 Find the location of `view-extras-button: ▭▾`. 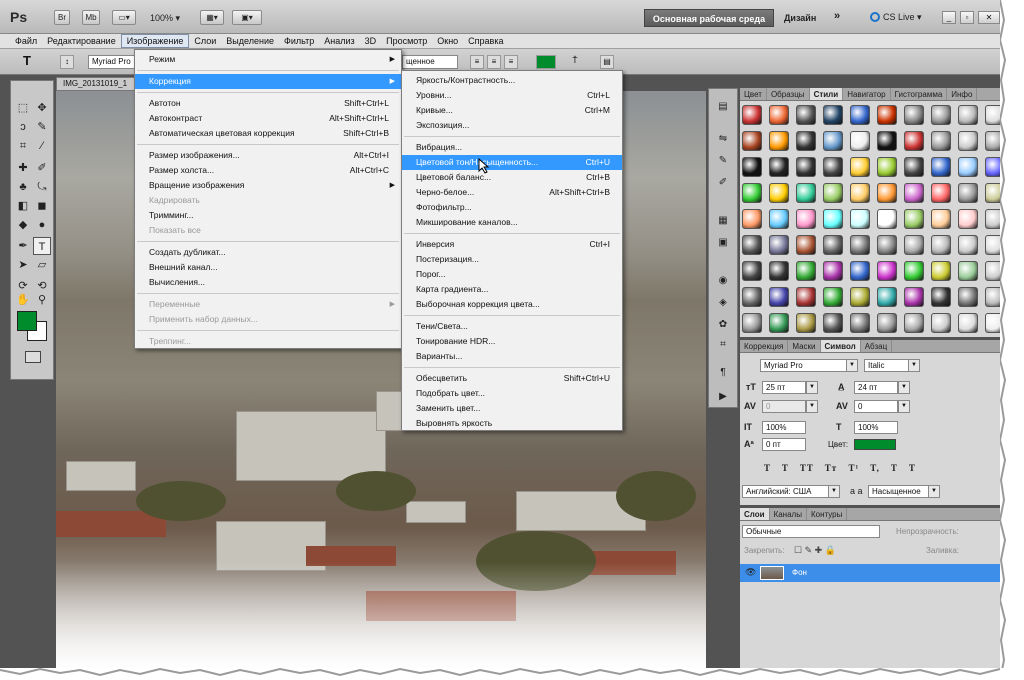

view-extras-button: ▭▾ is located at coordinates (124, 17).